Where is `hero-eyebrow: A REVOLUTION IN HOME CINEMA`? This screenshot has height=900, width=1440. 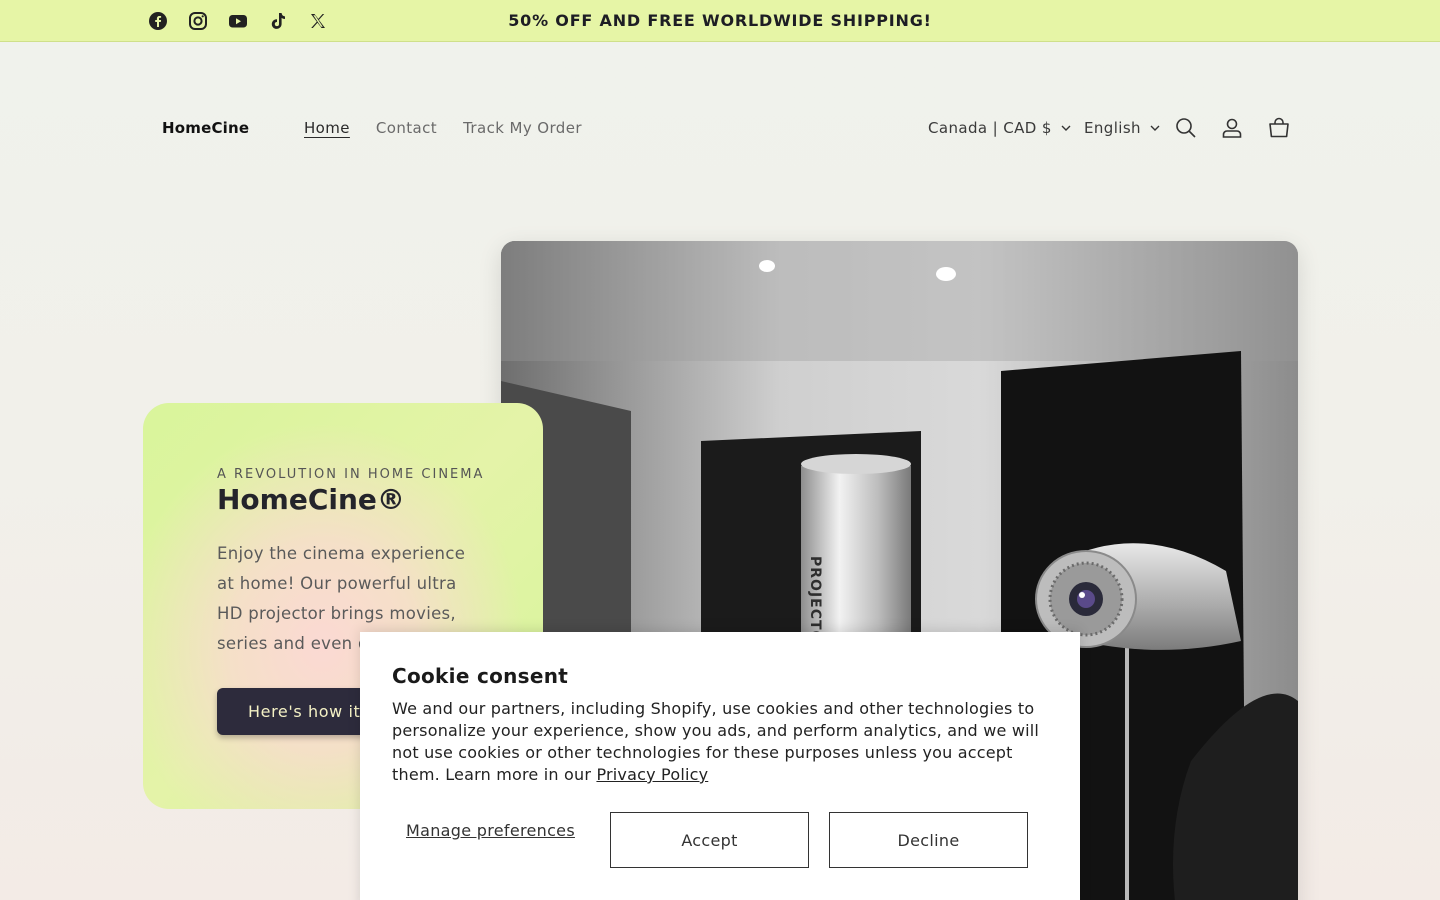
hero-eyebrow: A REVOLUTION IN HOME CINEMA is located at coordinates (351, 474).